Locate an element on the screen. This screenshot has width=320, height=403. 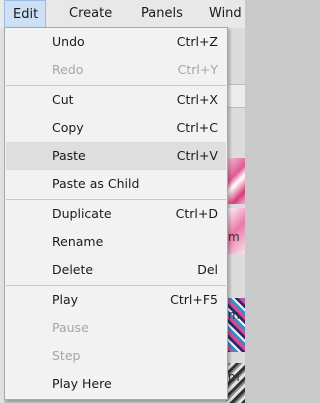
menu-item-delete: Delete Del is located at coordinates (116, 270).